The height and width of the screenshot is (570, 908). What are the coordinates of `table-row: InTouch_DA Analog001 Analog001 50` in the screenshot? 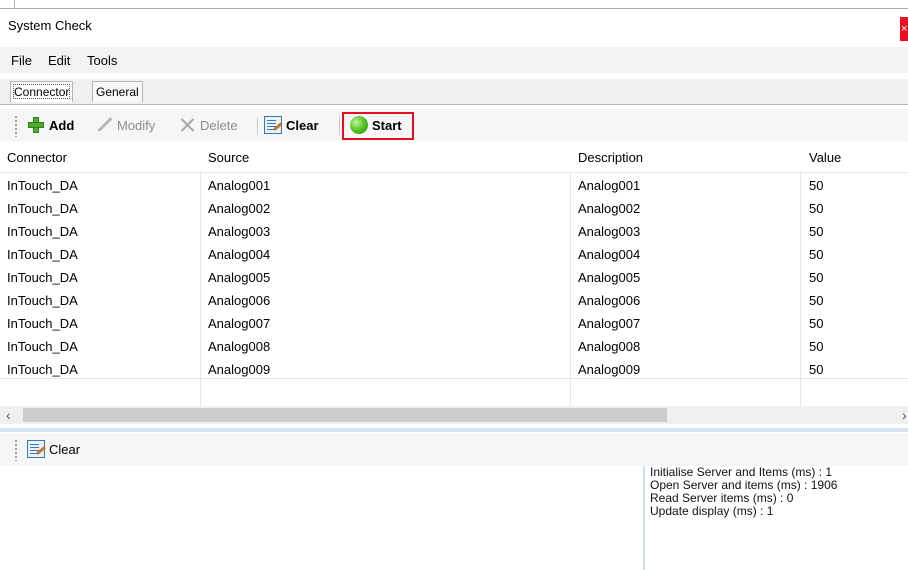 It's located at (454, 186).